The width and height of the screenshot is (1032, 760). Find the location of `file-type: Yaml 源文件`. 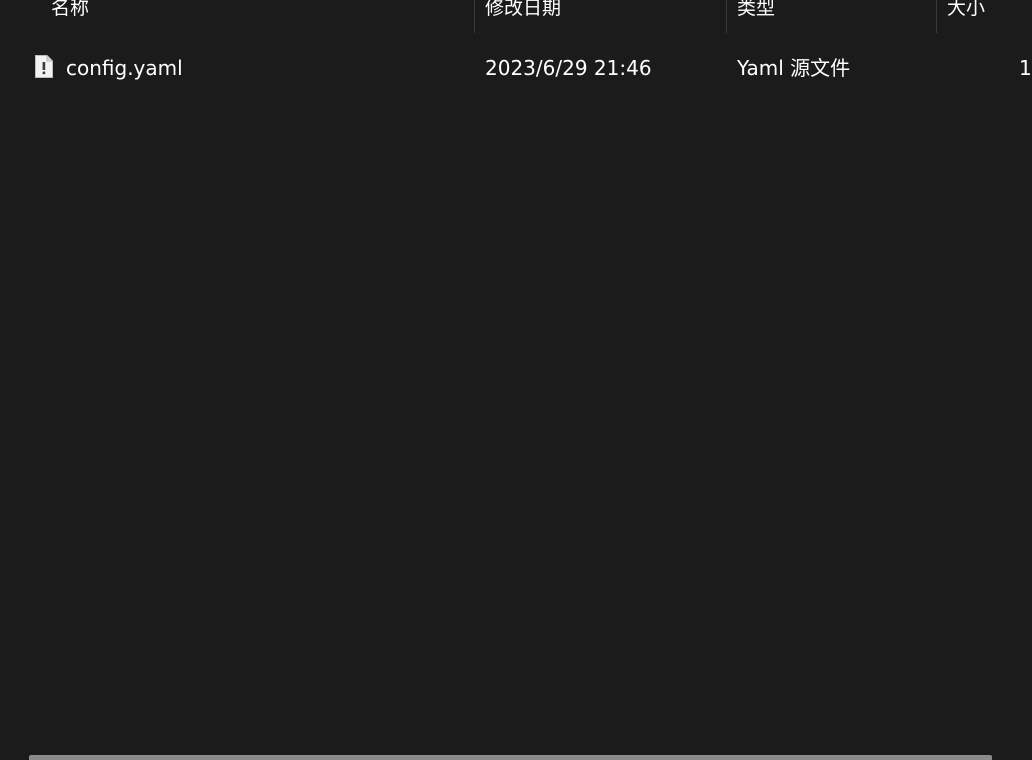

file-type: Yaml 源文件 is located at coordinates (794, 68).